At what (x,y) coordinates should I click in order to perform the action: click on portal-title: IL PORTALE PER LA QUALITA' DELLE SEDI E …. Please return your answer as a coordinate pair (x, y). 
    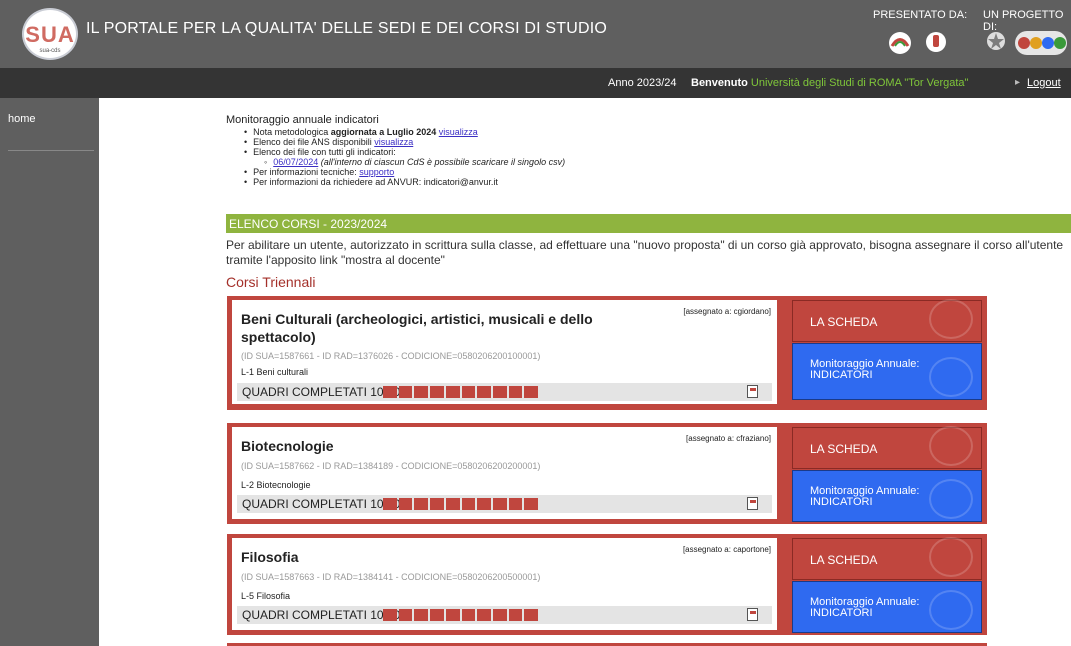
    Looking at the image, I should click on (347, 28).